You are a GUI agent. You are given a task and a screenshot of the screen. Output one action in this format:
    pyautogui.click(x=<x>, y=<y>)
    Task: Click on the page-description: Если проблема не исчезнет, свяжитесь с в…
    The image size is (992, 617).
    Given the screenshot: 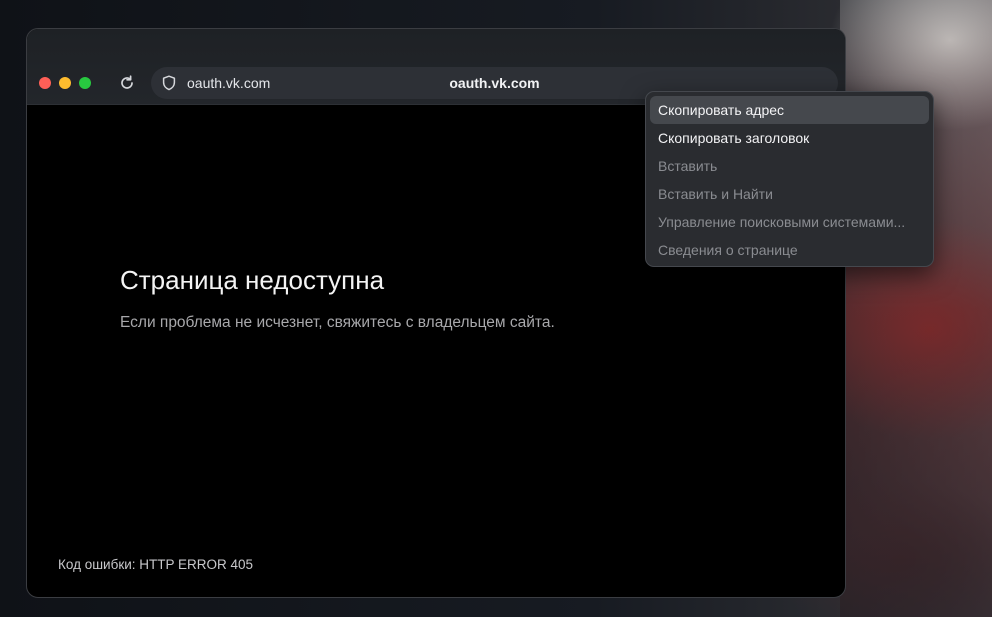 What is the action you would take?
    pyautogui.click(x=337, y=322)
    